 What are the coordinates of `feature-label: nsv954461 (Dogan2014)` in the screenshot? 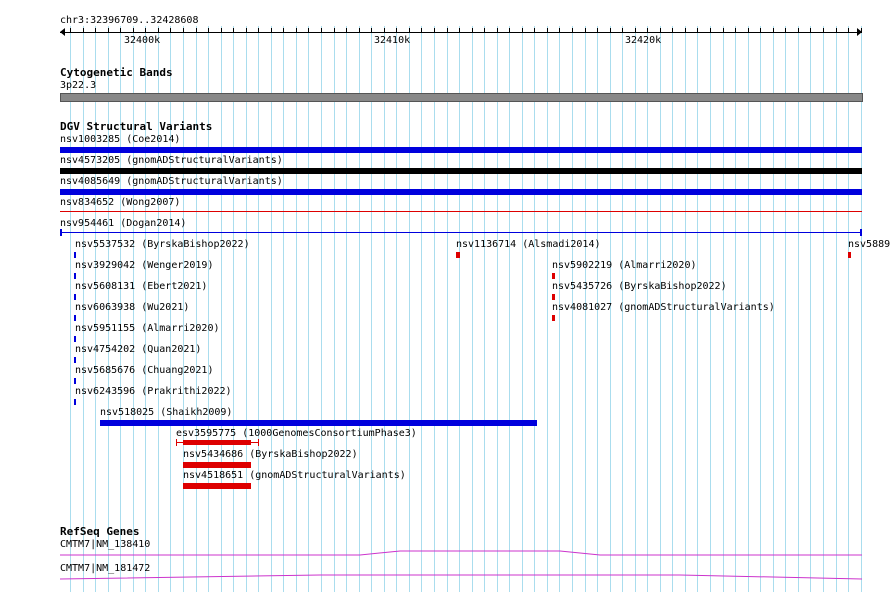 It's located at (123, 223).